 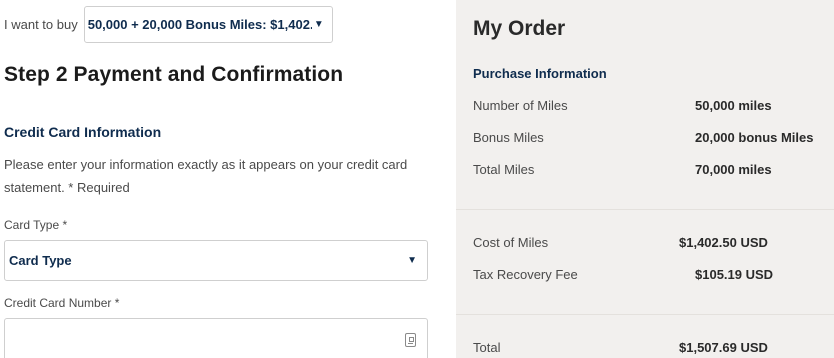 I want to click on order-row-label: Cost of Miles, so click(x=511, y=242).